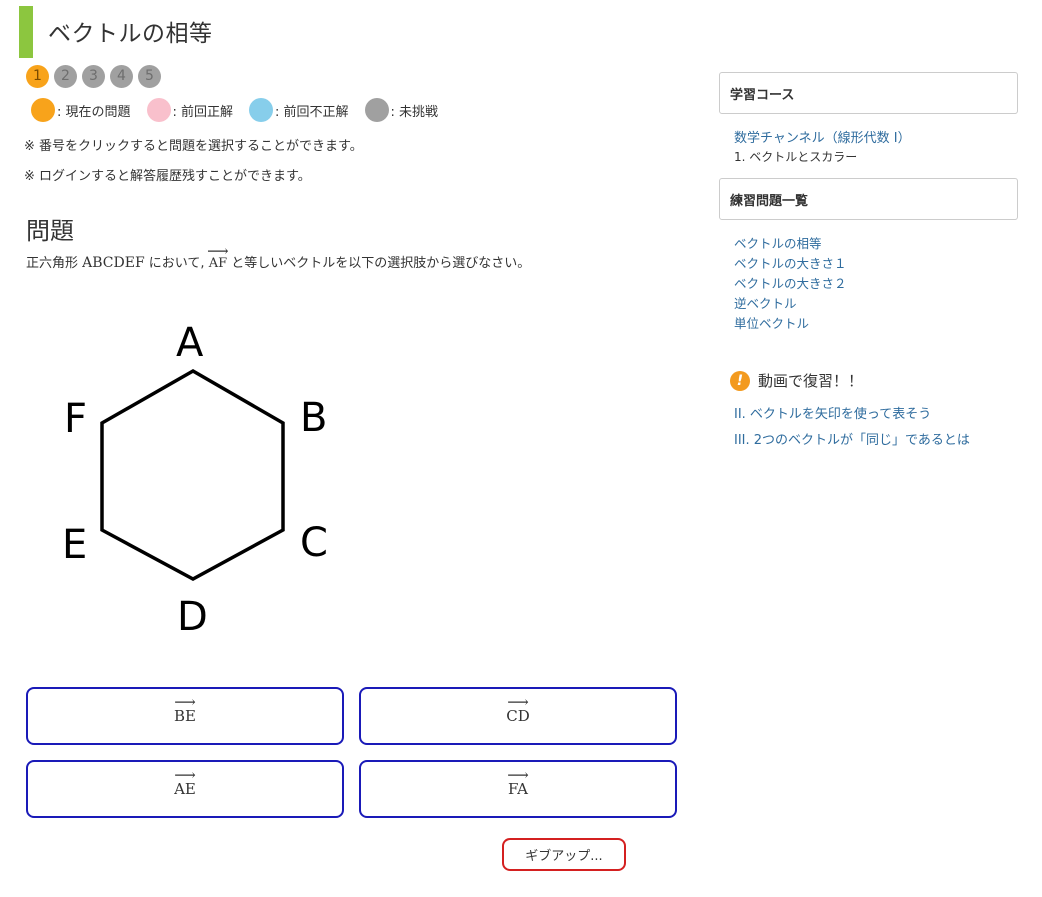 Image resolution: width=1042 pixels, height=897 pixels. I want to click on problem-number-3: 3, so click(93, 76).